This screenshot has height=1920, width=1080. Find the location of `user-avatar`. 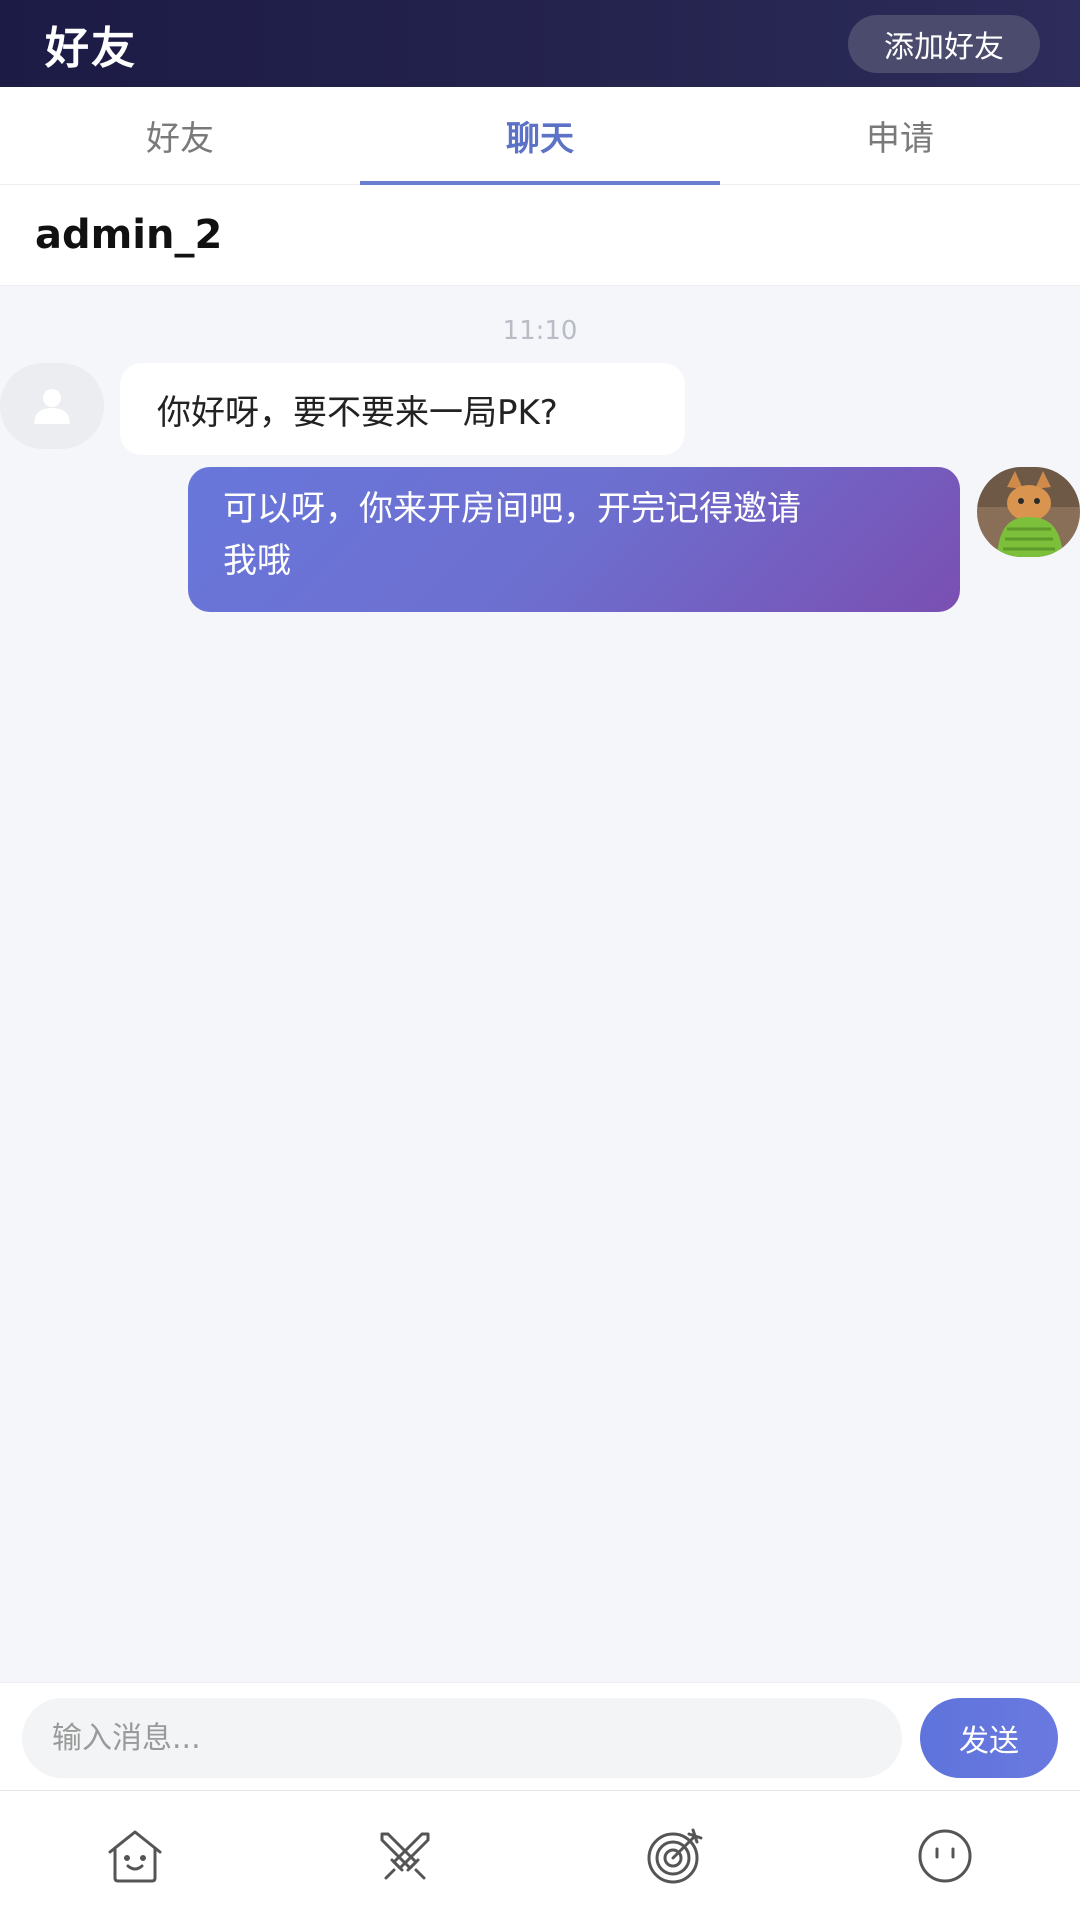

user-avatar is located at coordinates (1028, 512).